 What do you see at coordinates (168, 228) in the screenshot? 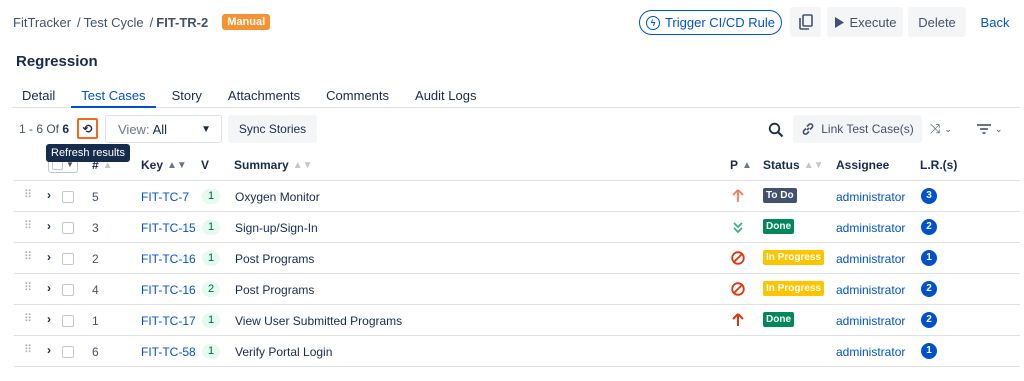
I see `test-case-key-link: FIT-TC-15` at bounding box center [168, 228].